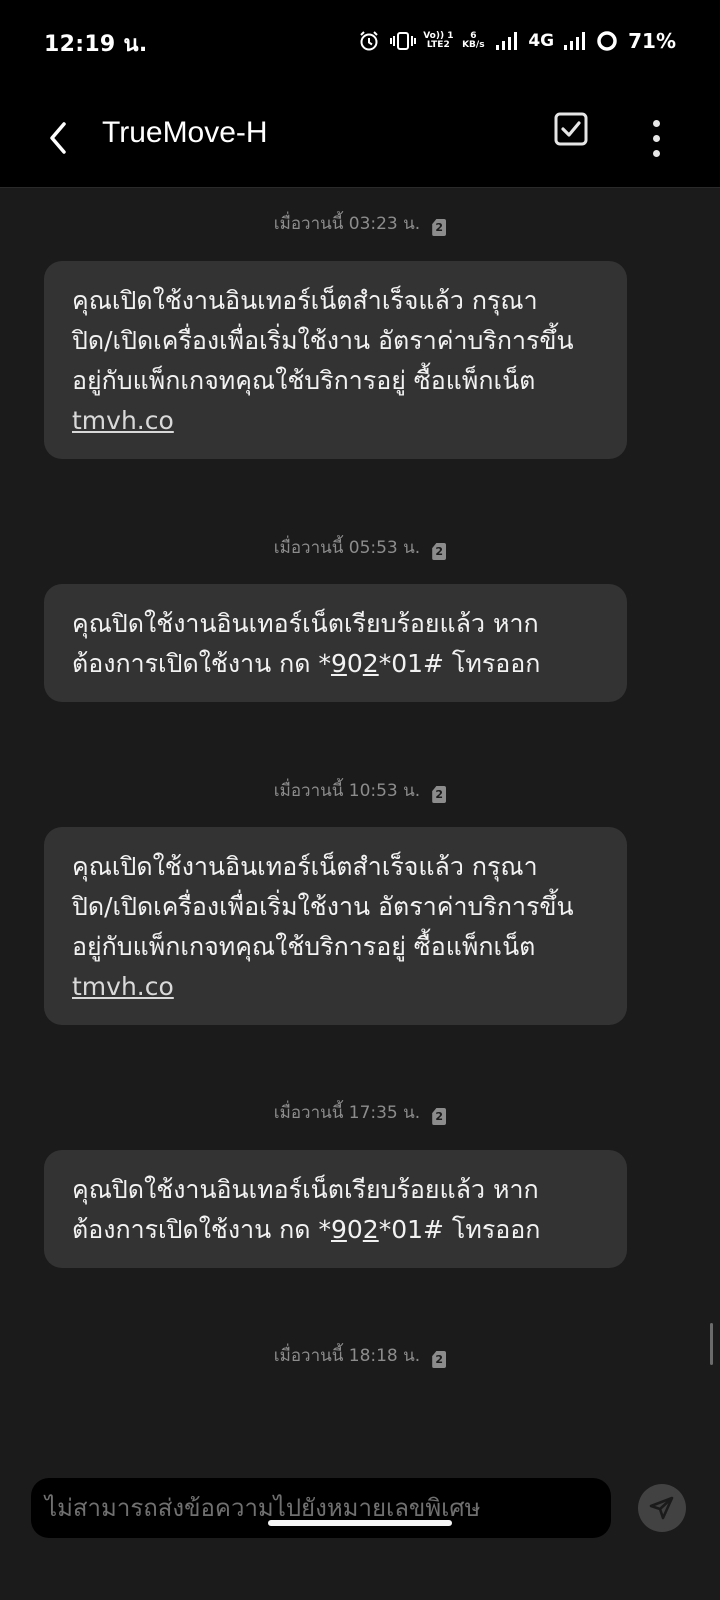 This screenshot has width=720, height=1600. I want to click on timestamp-text: เมื่อวานนี้ 05:53 น., so click(347, 548).